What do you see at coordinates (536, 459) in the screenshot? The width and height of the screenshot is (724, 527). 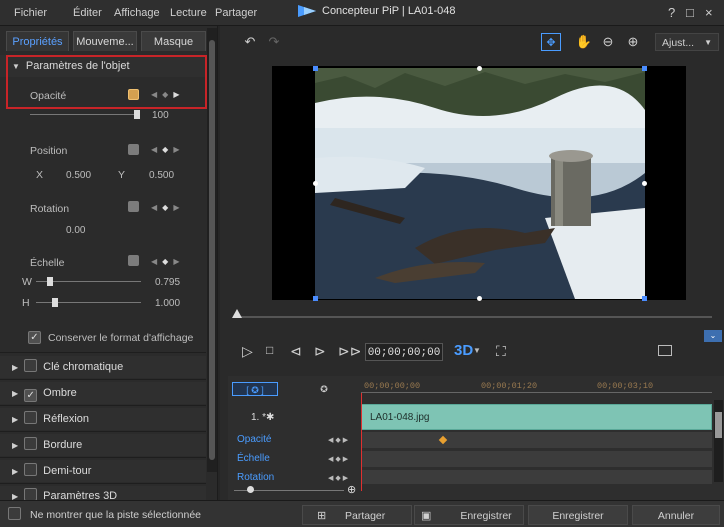 I see `timeline-row-scale` at bounding box center [536, 459].